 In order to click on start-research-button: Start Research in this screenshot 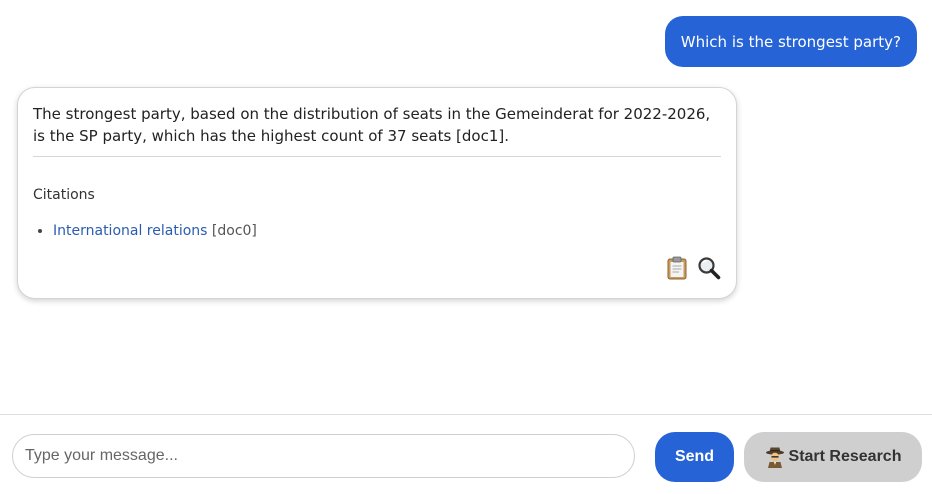, I will do `click(833, 457)`.